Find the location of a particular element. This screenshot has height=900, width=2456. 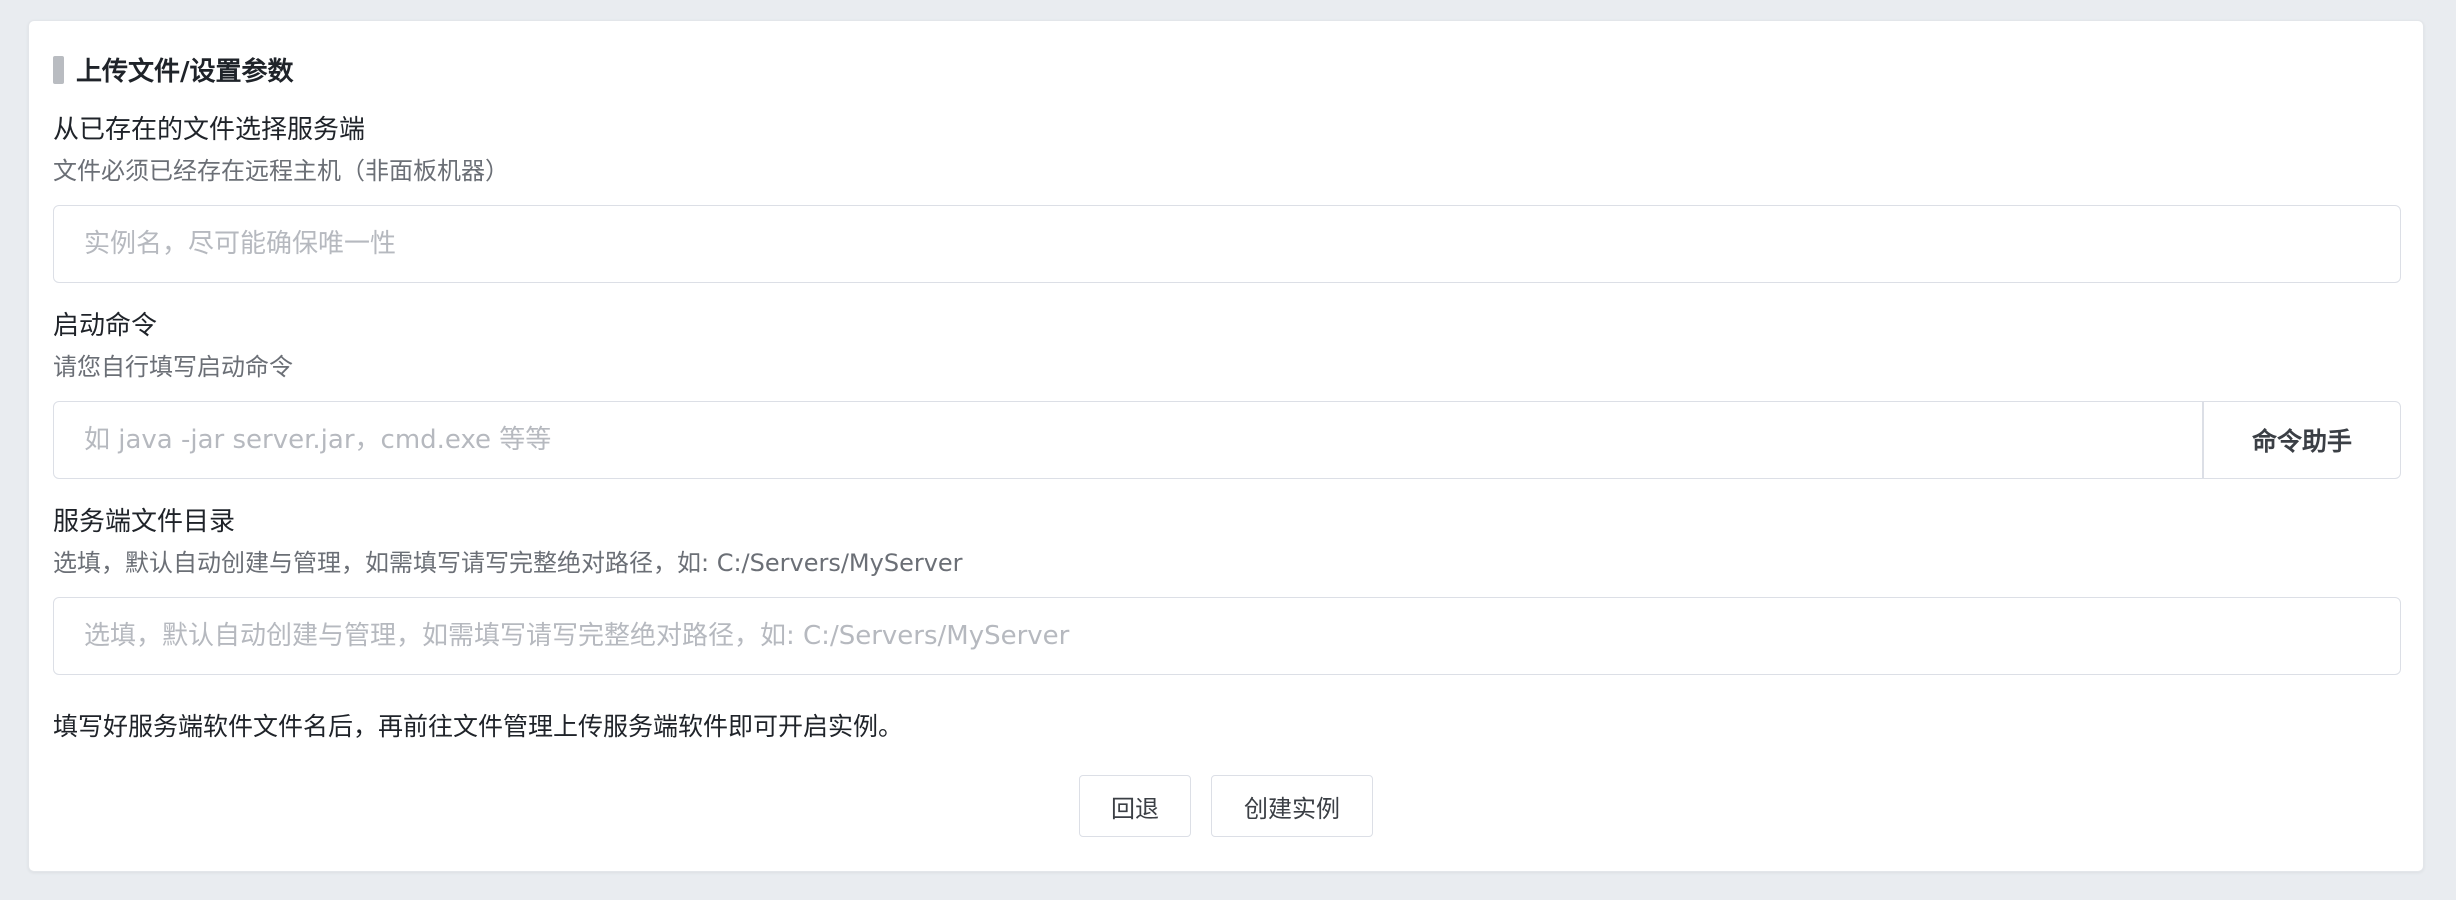

section-title: 上传文件/设置参数 is located at coordinates (185, 72).